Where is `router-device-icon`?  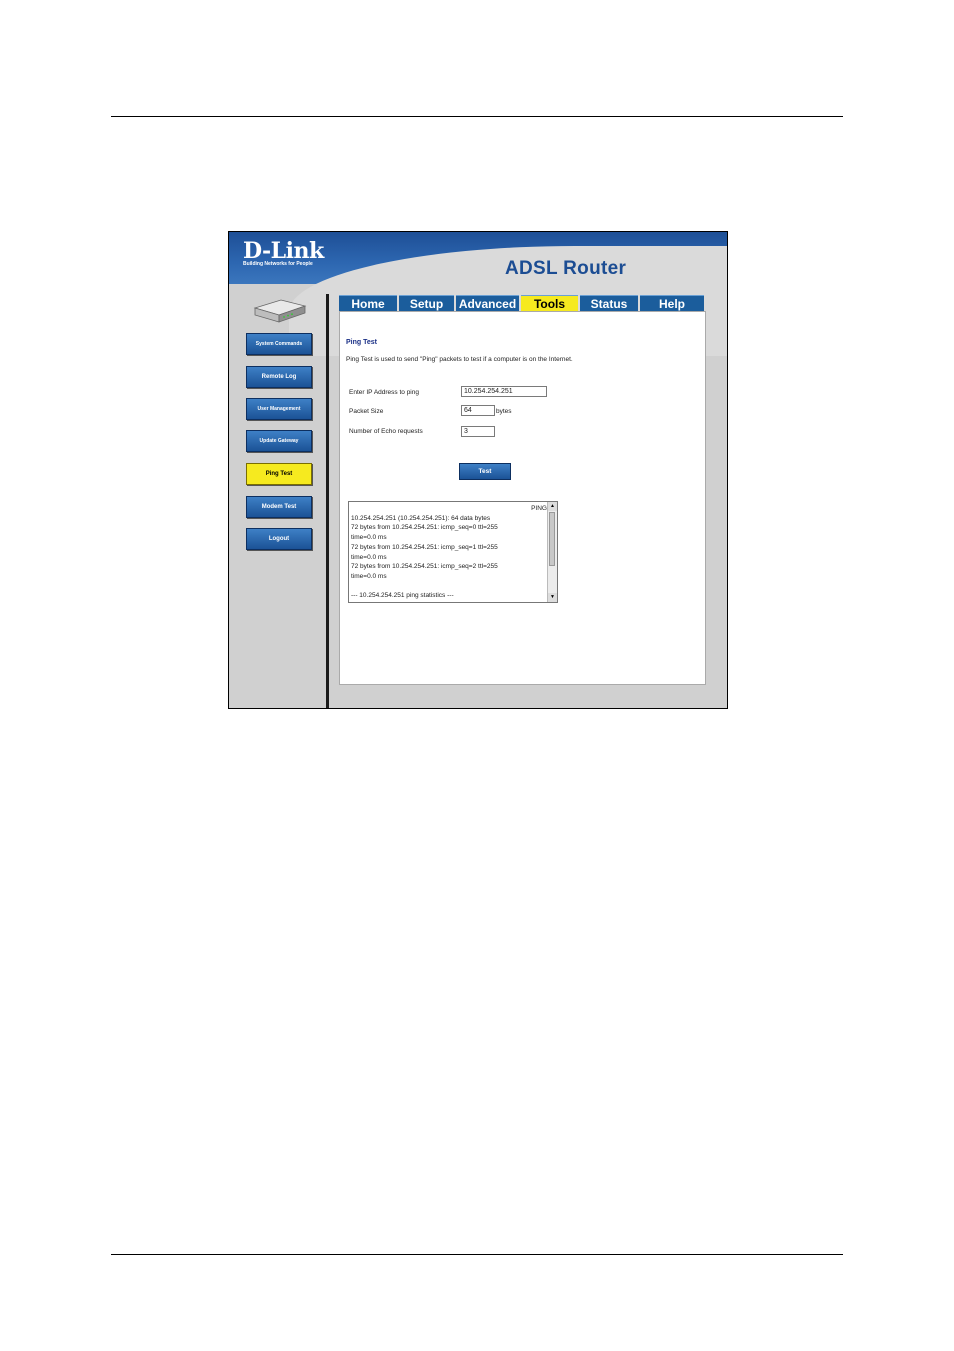 router-device-icon is located at coordinates (280, 311).